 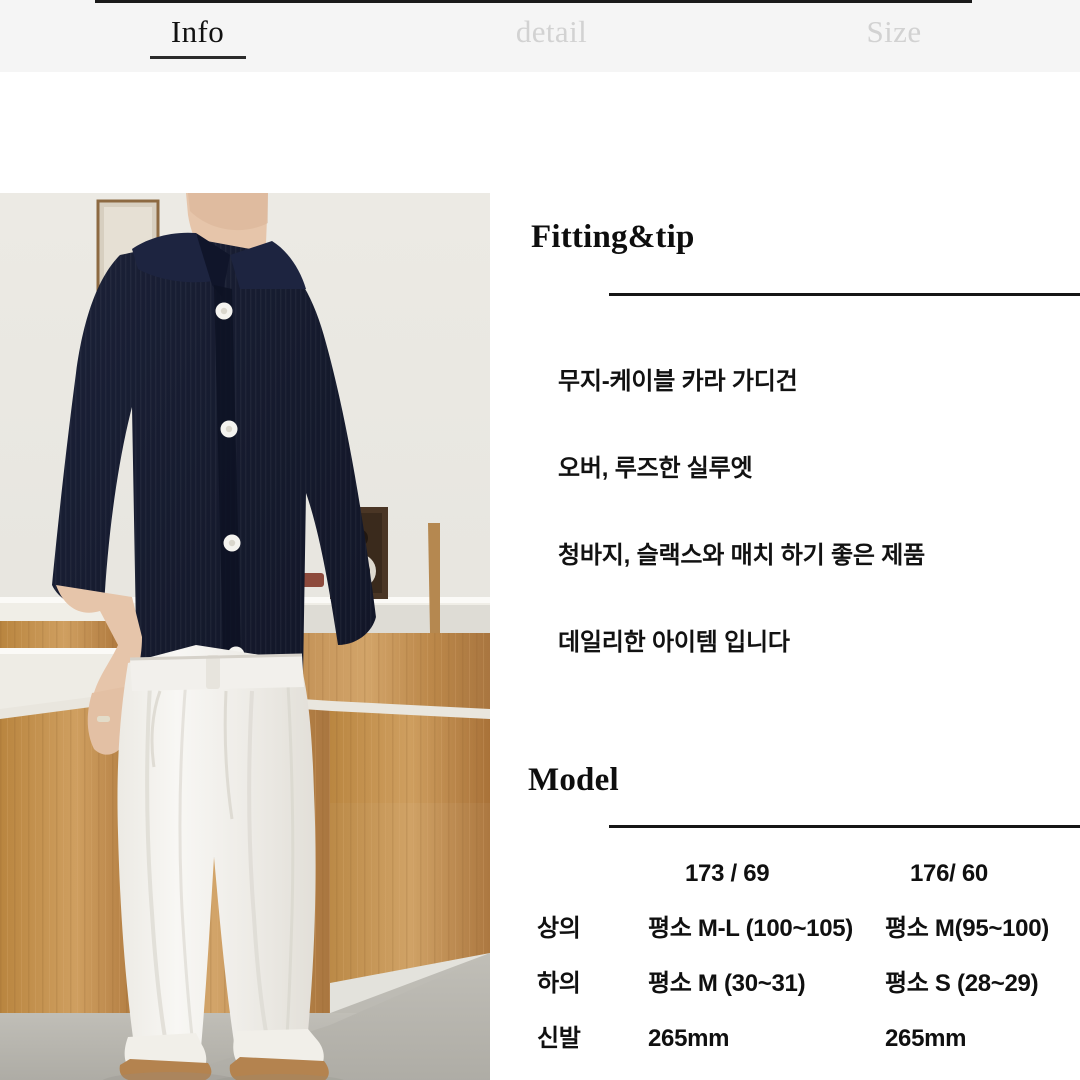 I want to click on fitting-tip-line: 무지-케이블 카라 가디건, so click(x=678, y=381).